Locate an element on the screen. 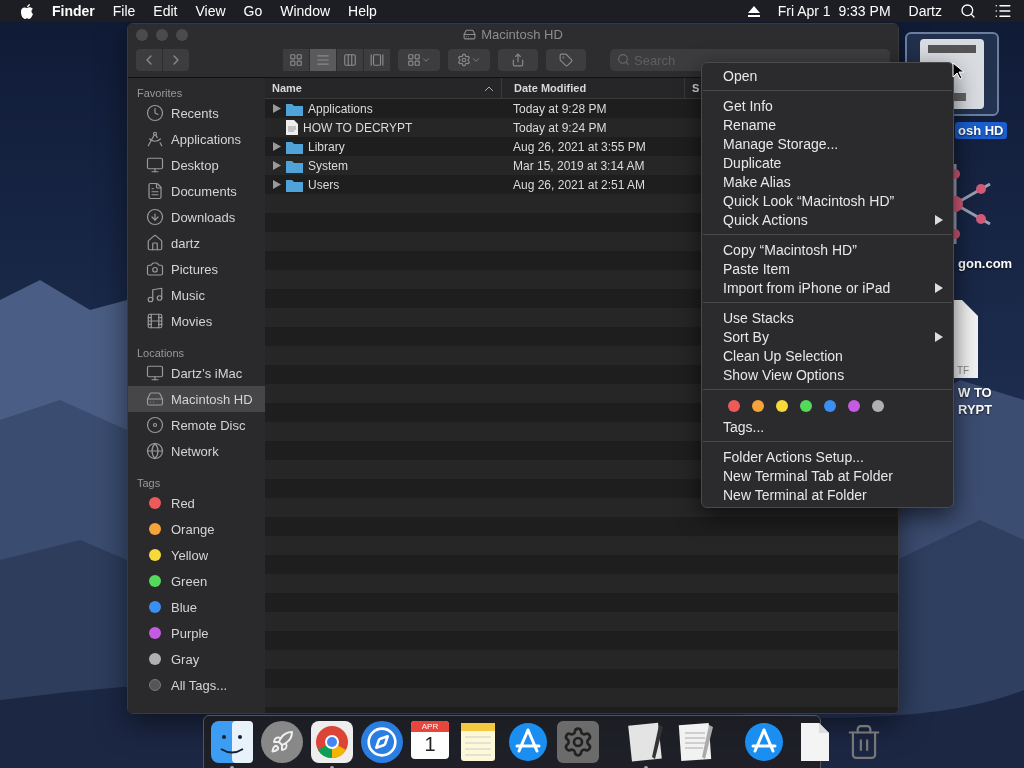 This screenshot has width=1024, height=768. desktop-icon-label: osh HD is located at coordinates (981, 130).